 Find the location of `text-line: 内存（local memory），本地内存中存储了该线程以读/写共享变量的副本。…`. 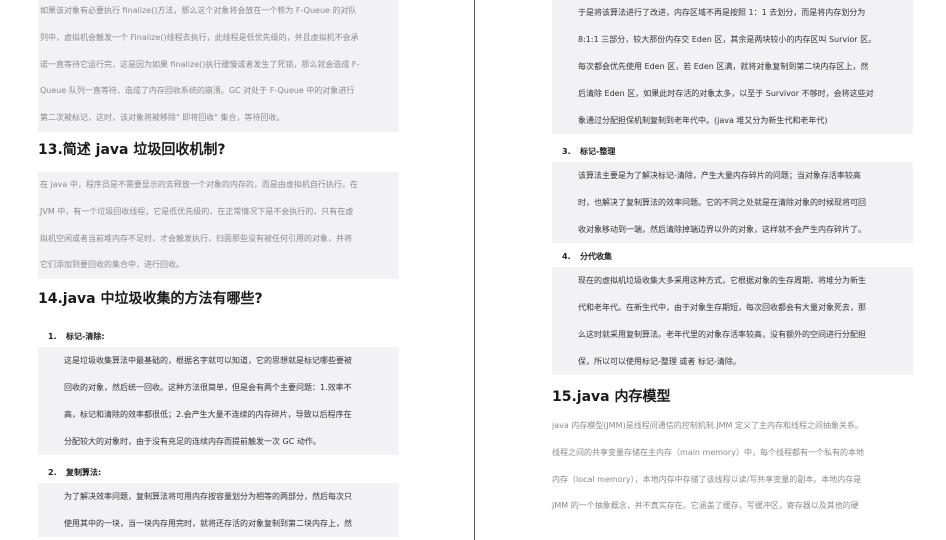

text-line: 内存（local memory），本地内存中存储了该线程以读/写共享变量的副本。… is located at coordinates (707, 479).